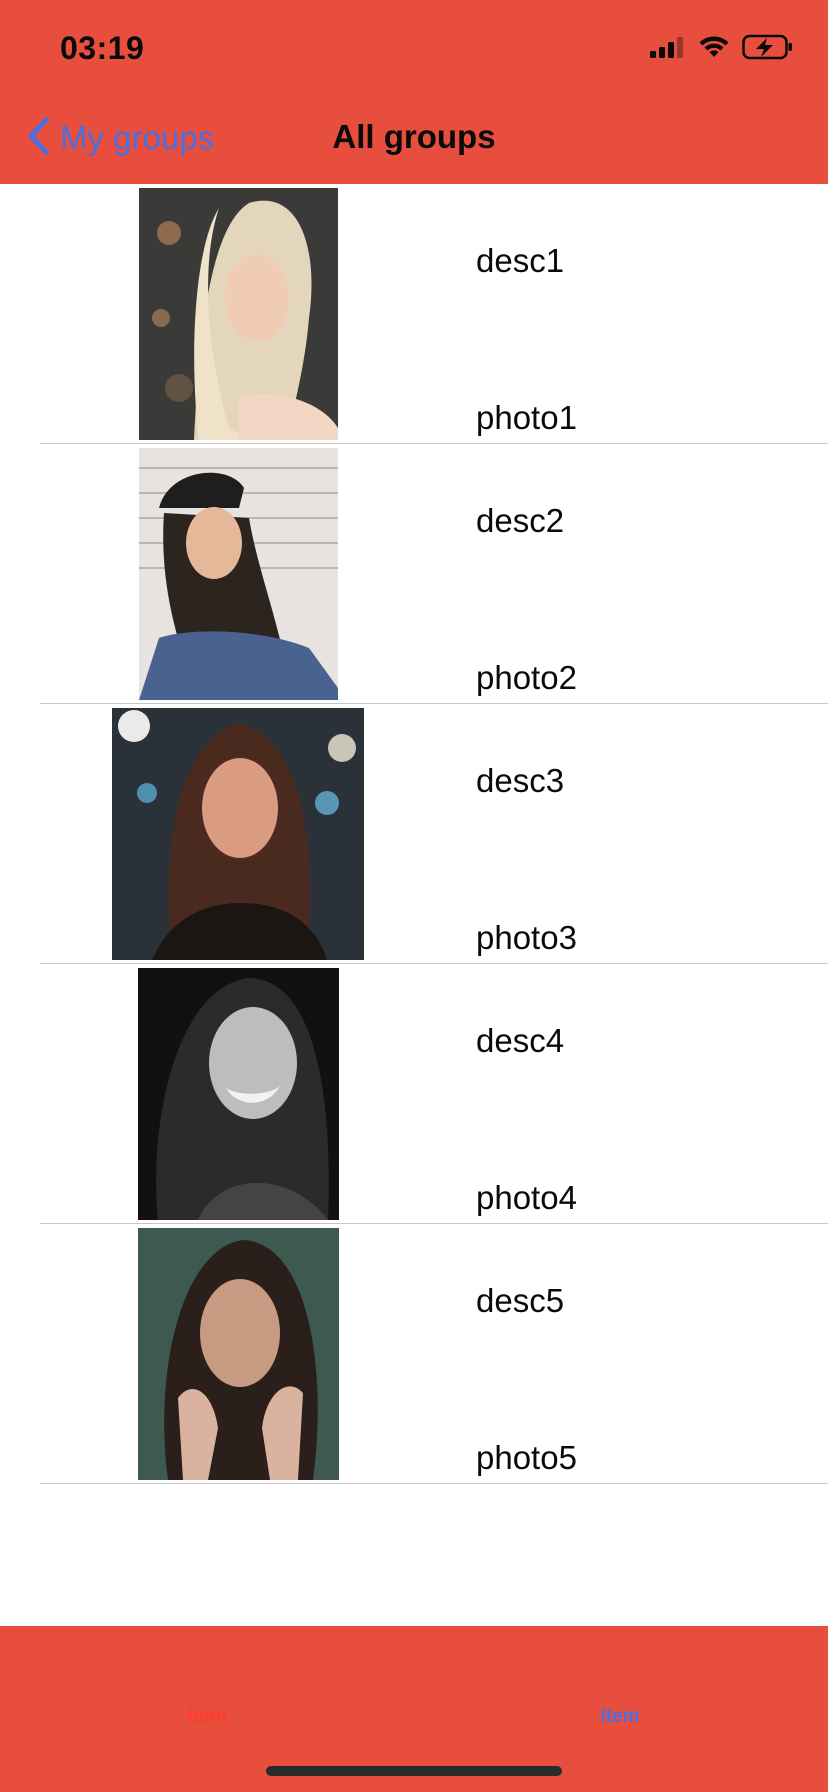  Describe the element at coordinates (414, 46) in the screenshot. I see `status-bar: 03:19` at that location.